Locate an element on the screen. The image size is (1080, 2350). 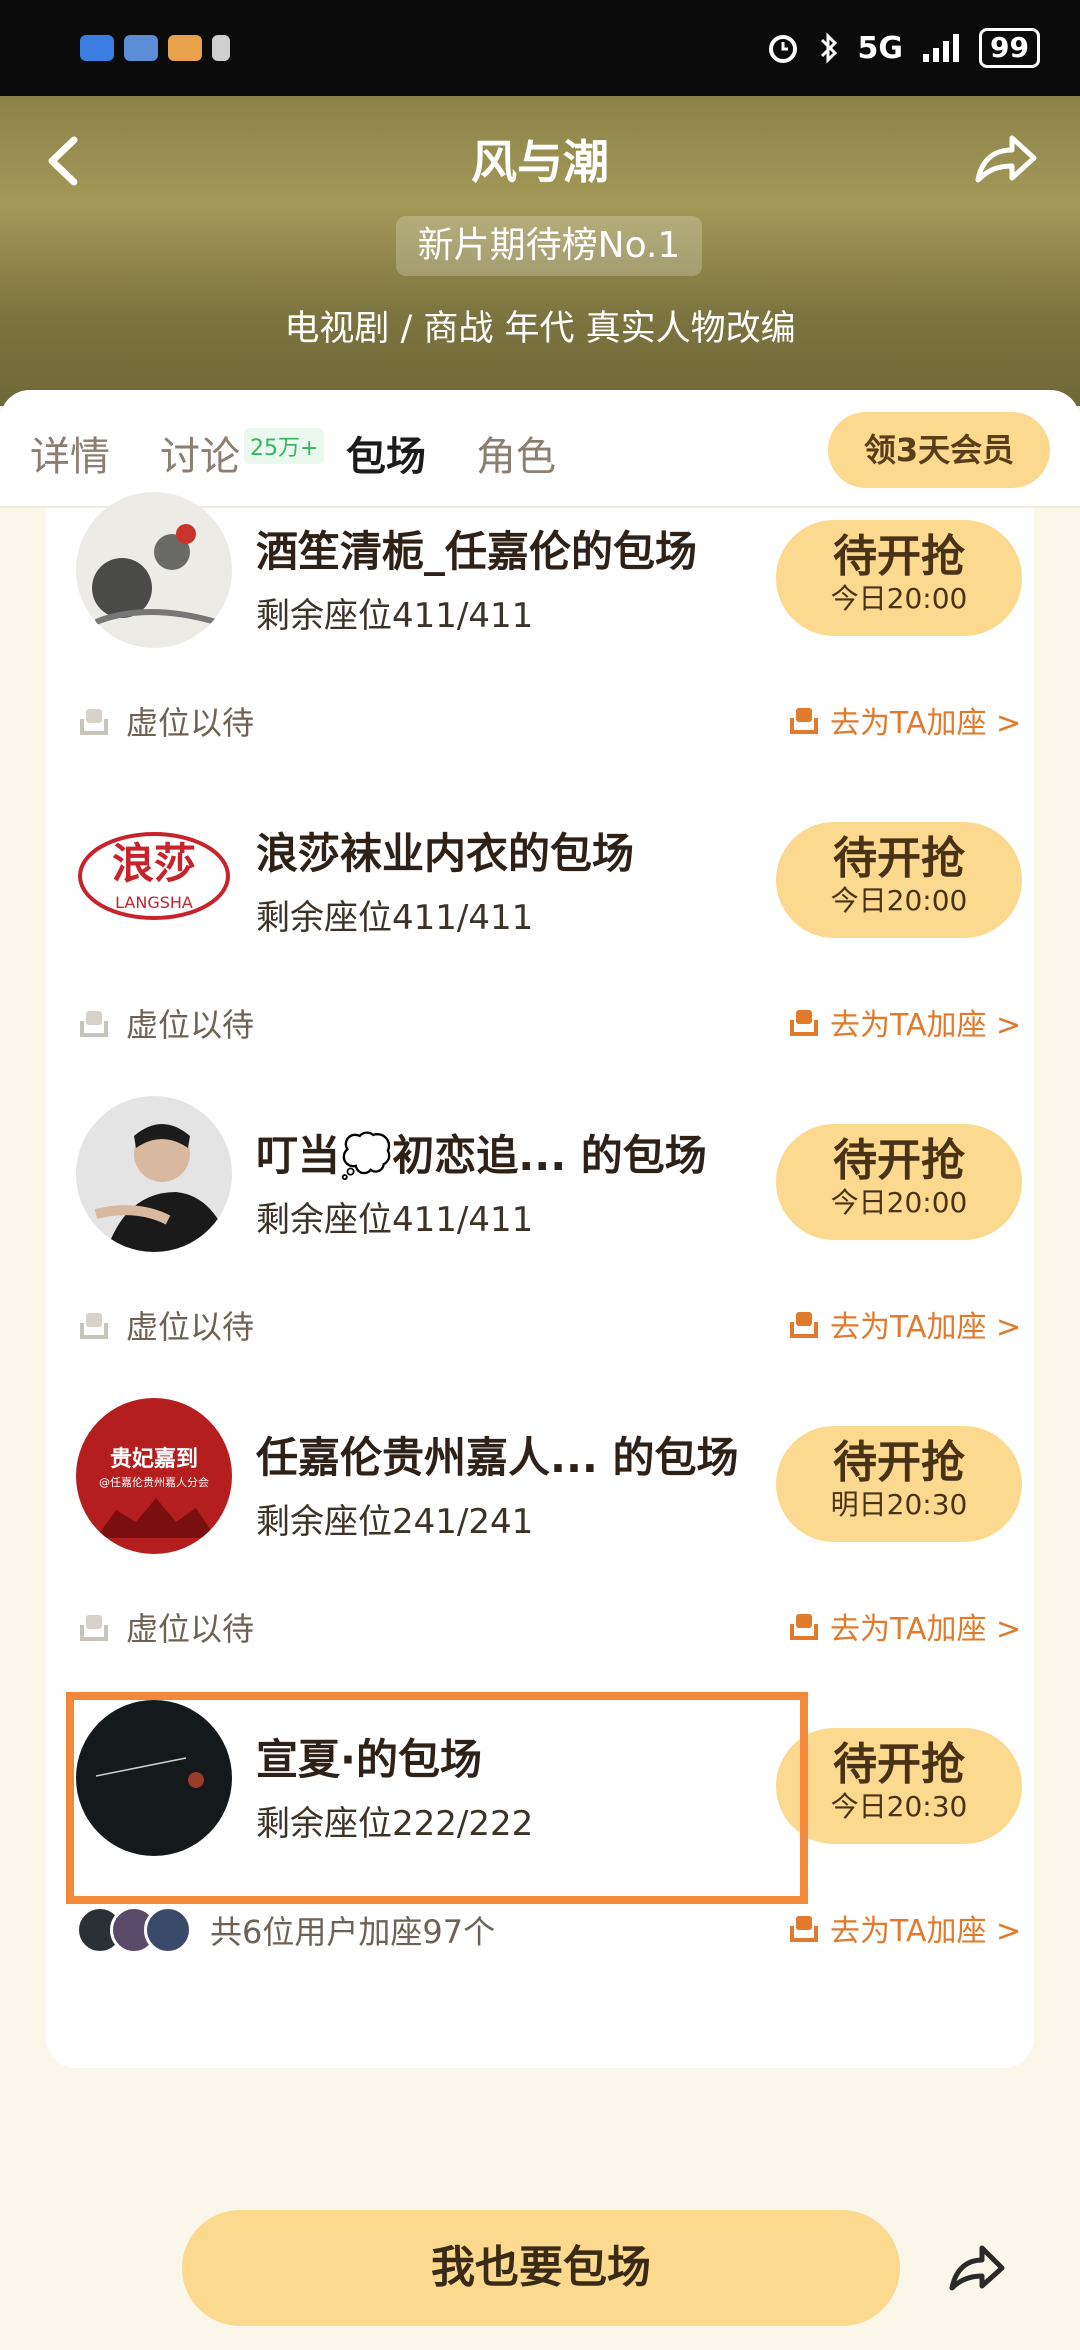
bluetooth-icon is located at coordinates (828, 48).